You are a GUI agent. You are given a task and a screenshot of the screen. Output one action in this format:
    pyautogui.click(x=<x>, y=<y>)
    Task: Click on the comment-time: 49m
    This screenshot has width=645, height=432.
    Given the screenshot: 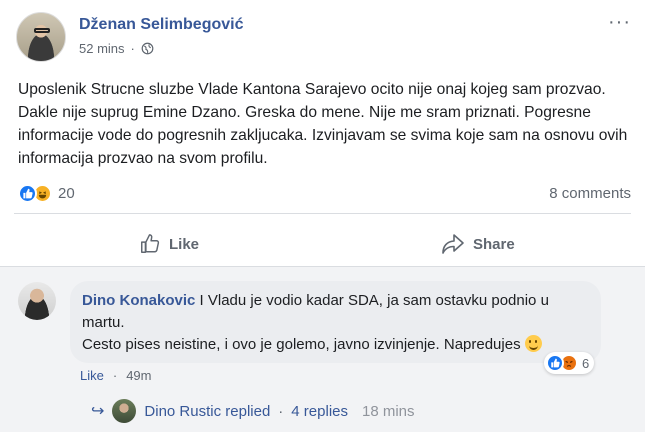 What is the action you would take?
    pyautogui.click(x=138, y=375)
    